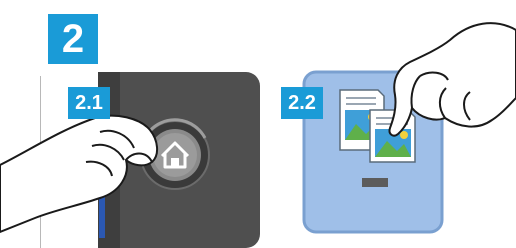 The height and width of the screenshot is (248, 516). Describe the element at coordinates (452, 79) in the screenshot. I see `hand-touching-screen-icon` at that location.